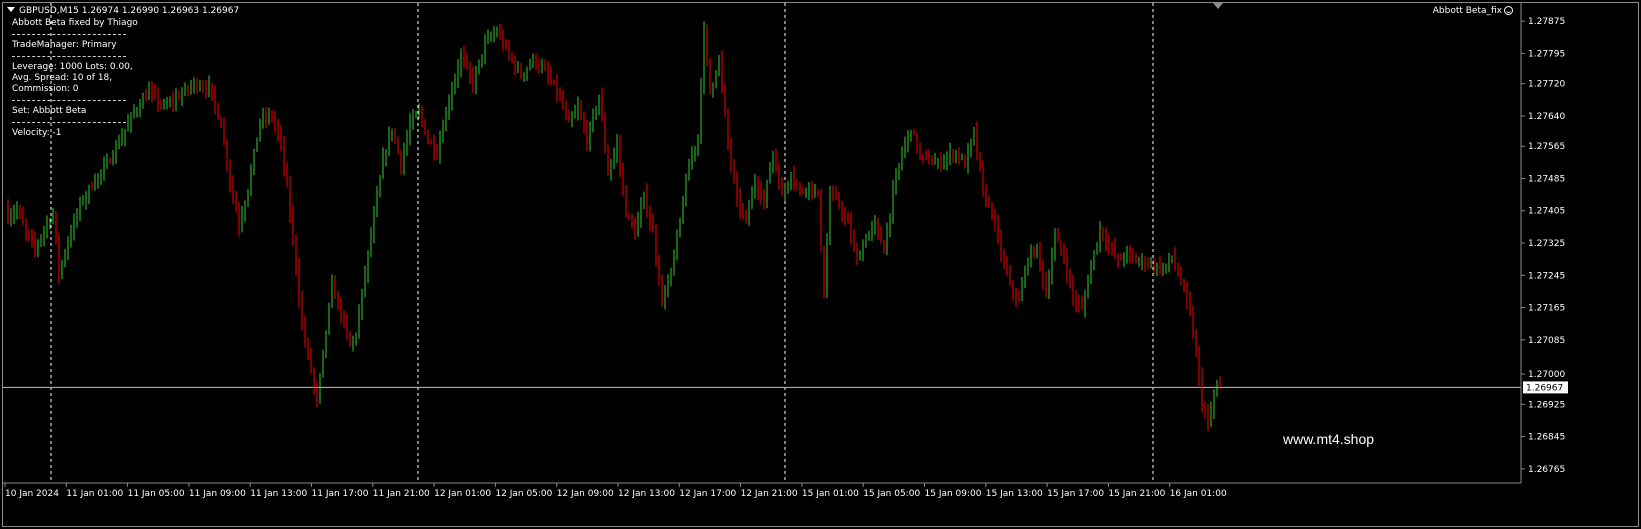  What do you see at coordinates (11, 9) in the screenshot?
I see `triangle-down-icon` at bounding box center [11, 9].